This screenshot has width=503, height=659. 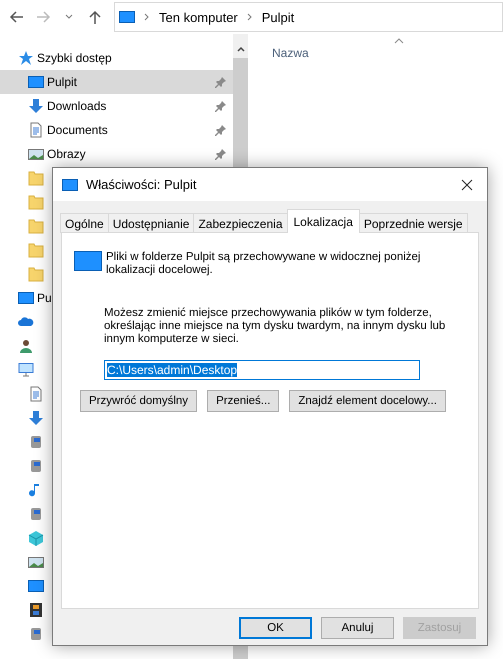 What do you see at coordinates (275, 326) in the screenshot?
I see `description-text: Możesz zmienić miejsce przechowywania plików w tym folderze, określając inne miejsce na tym dysku twardym, na innym dysku lub innym komputerze w sieci.` at bounding box center [275, 326].